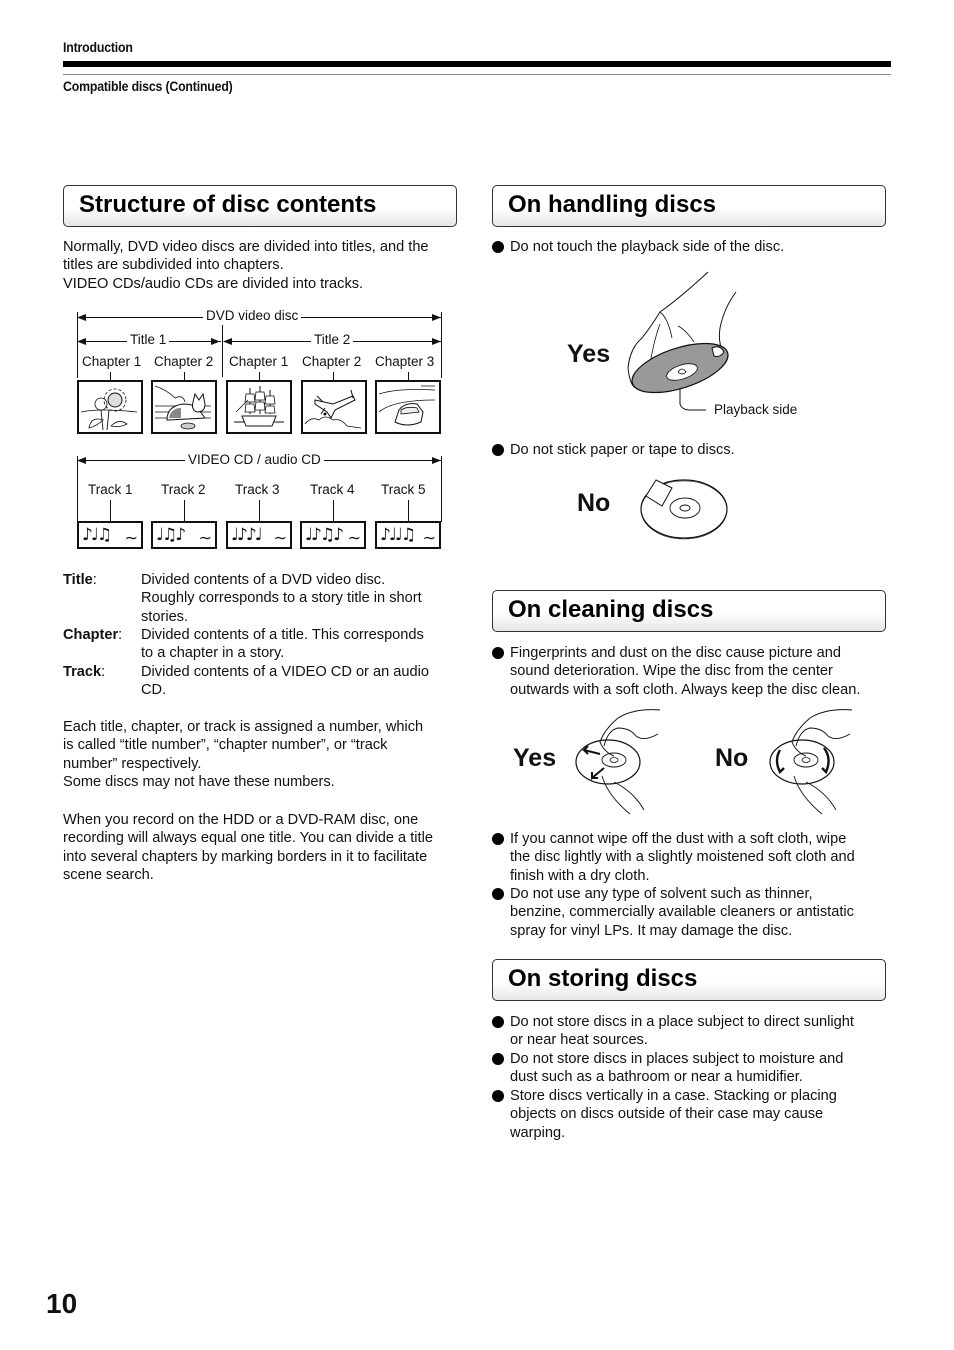 The width and height of the screenshot is (954, 1350). What do you see at coordinates (84, 672) in the screenshot?
I see `definition-term: Track:` at bounding box center [84, 672].